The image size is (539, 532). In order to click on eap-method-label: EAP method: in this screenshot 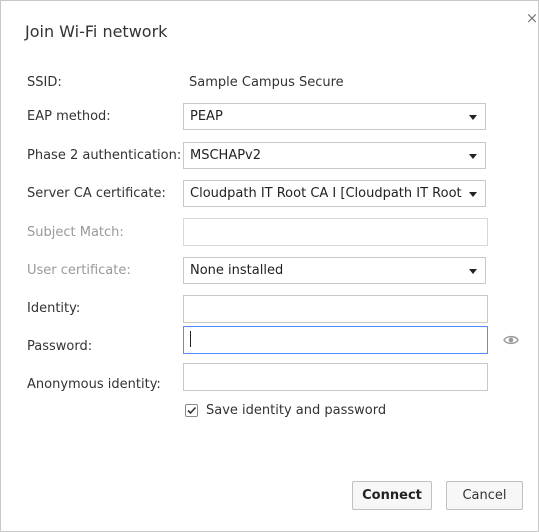, I will do `click(69, 116)`.